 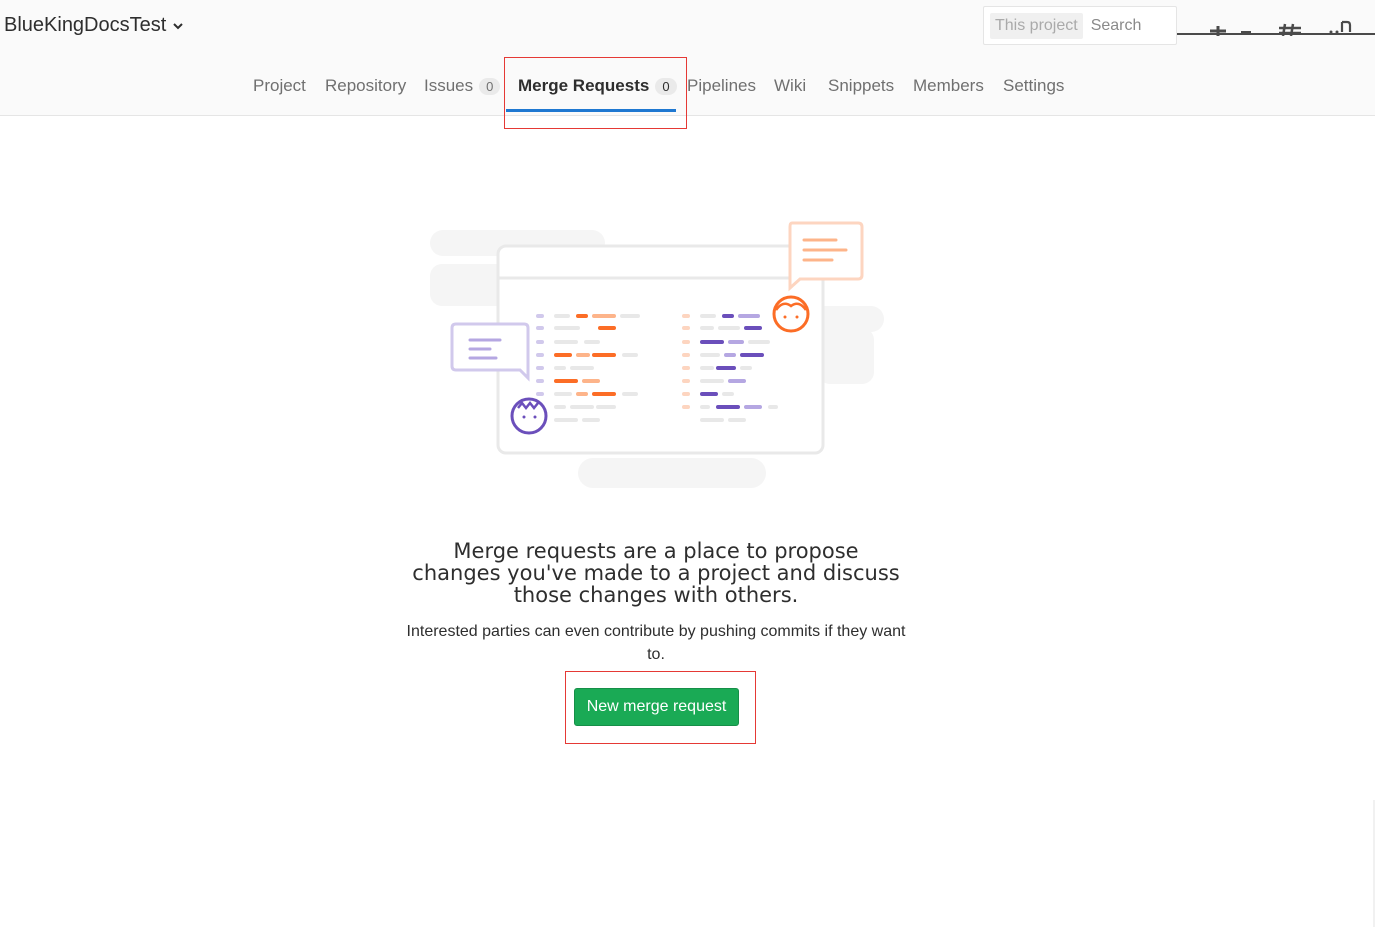 I want to click on header-icons-rule, so click(x=1276, y=34).